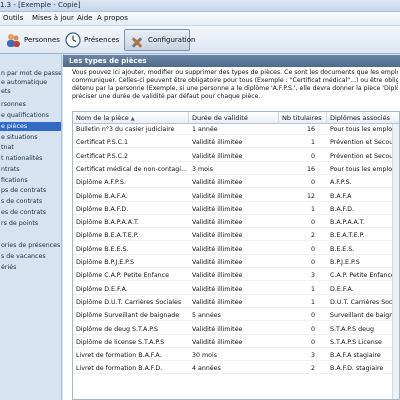 The width and height of the screenshot is (400, 400). I want to click on cell-diplomas: B.E.E.S., so click(342, 249).